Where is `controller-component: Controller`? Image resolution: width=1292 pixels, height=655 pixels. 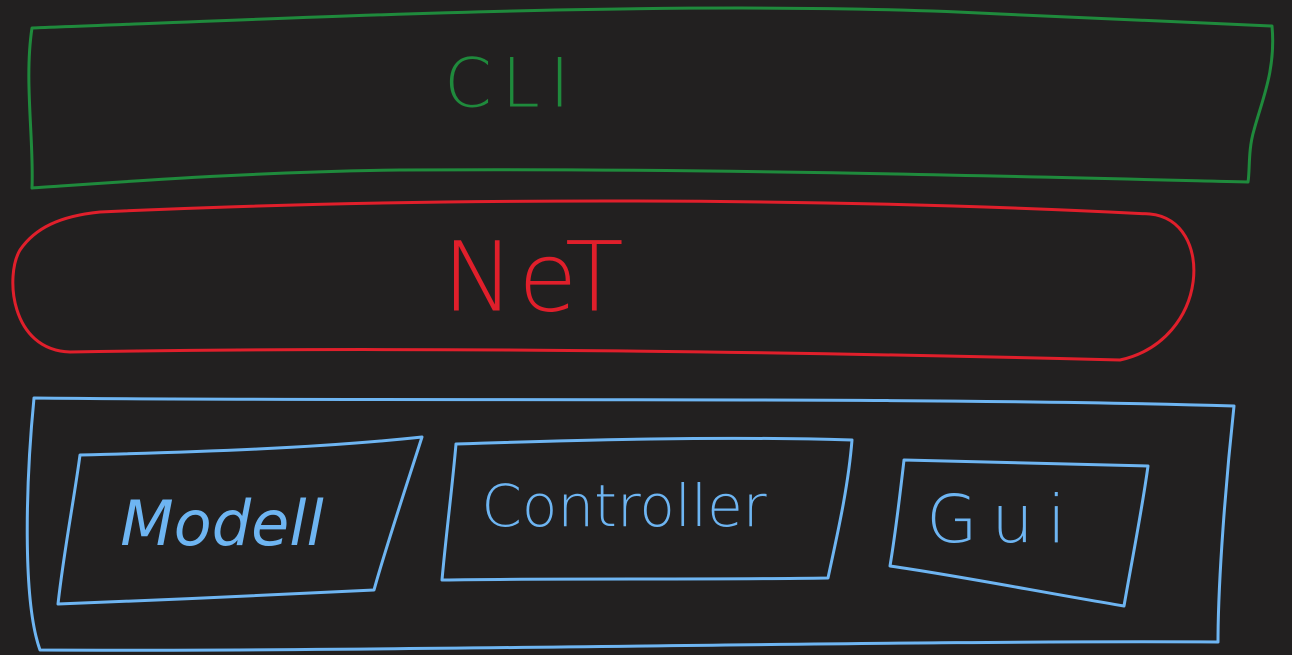
controller-component: Controller is located at coordinates (647, 509).